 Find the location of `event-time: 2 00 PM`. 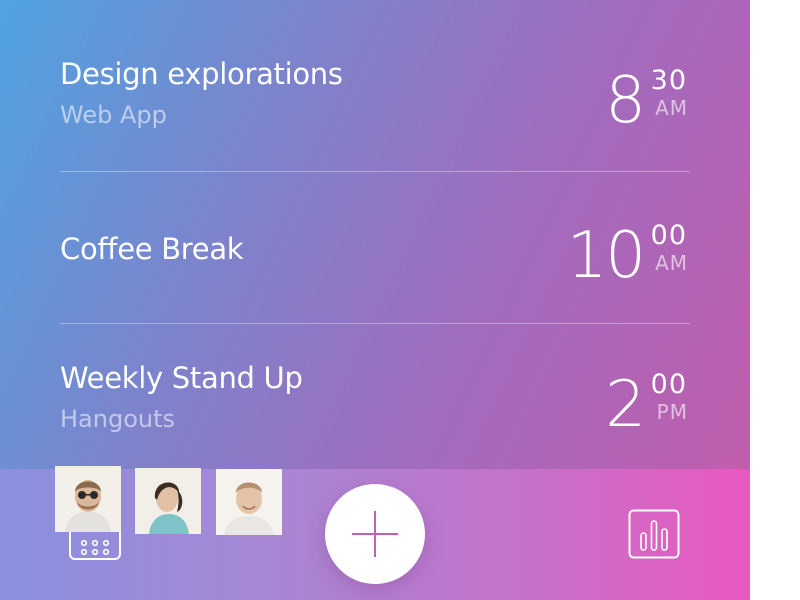

event-time: 2 00 PM is located at coordinates (605, 404).